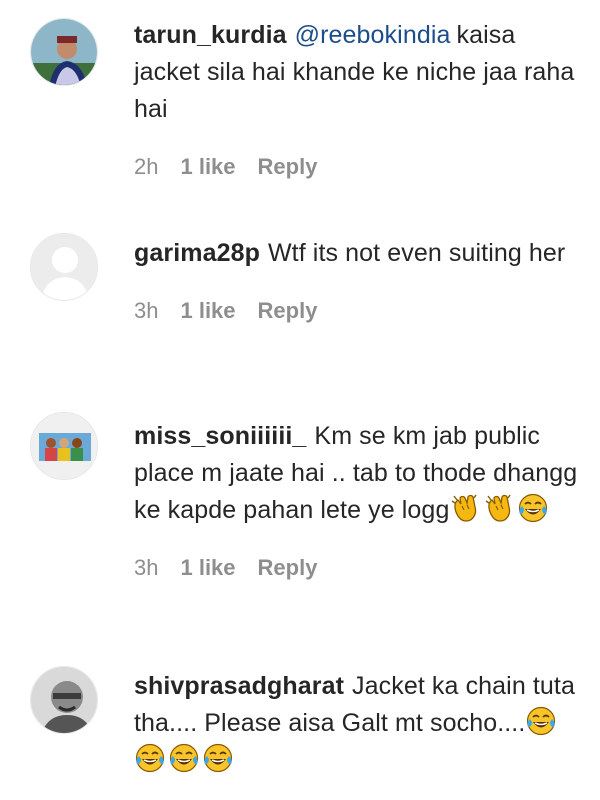 Image resolution: width=600 pixels, height=800 pixels. Describe the element at coordinates (220, 436) in the screenshot. I see `comment-username: miss_soniiiiii_` at that location.